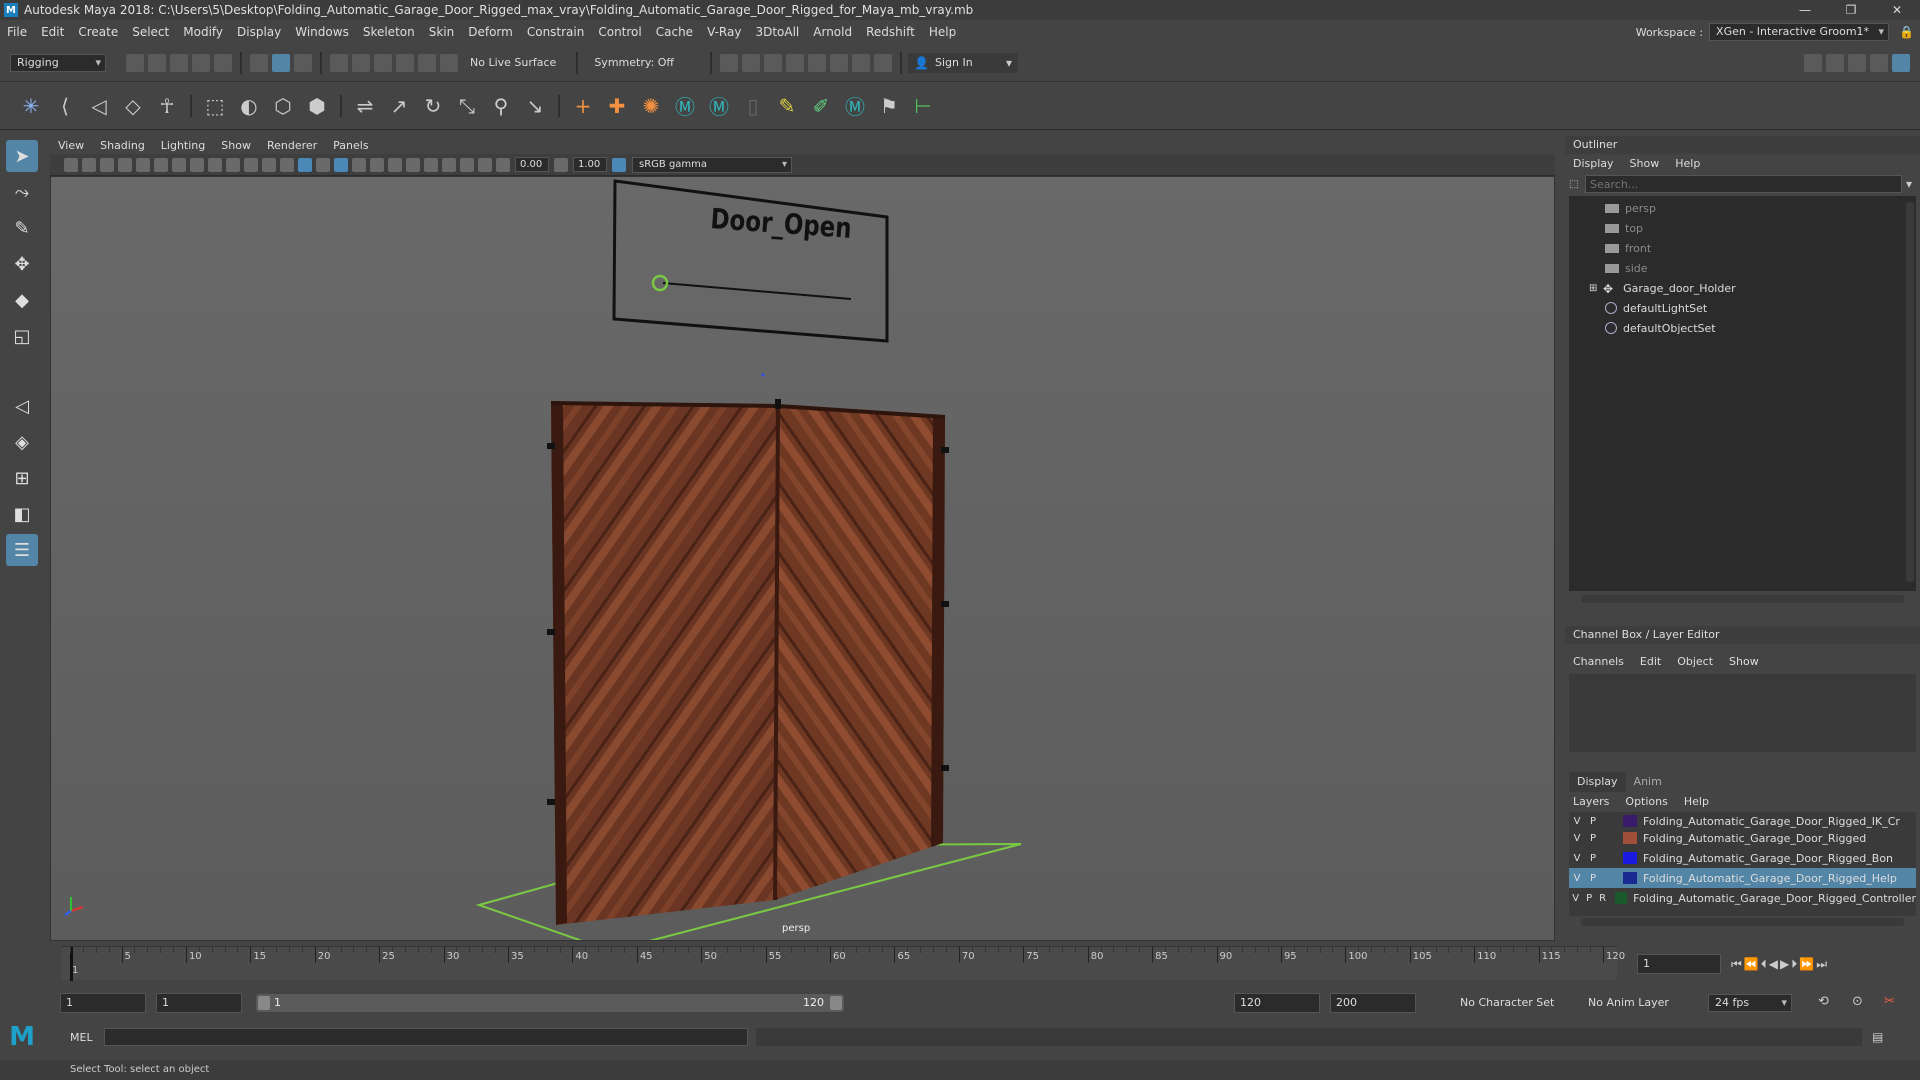 The image size is (1920, 1080). What do you see at coordinates (1597, 782) in the screenshot?
I see `tab-display: Display` at bounding box center [1597, 782].